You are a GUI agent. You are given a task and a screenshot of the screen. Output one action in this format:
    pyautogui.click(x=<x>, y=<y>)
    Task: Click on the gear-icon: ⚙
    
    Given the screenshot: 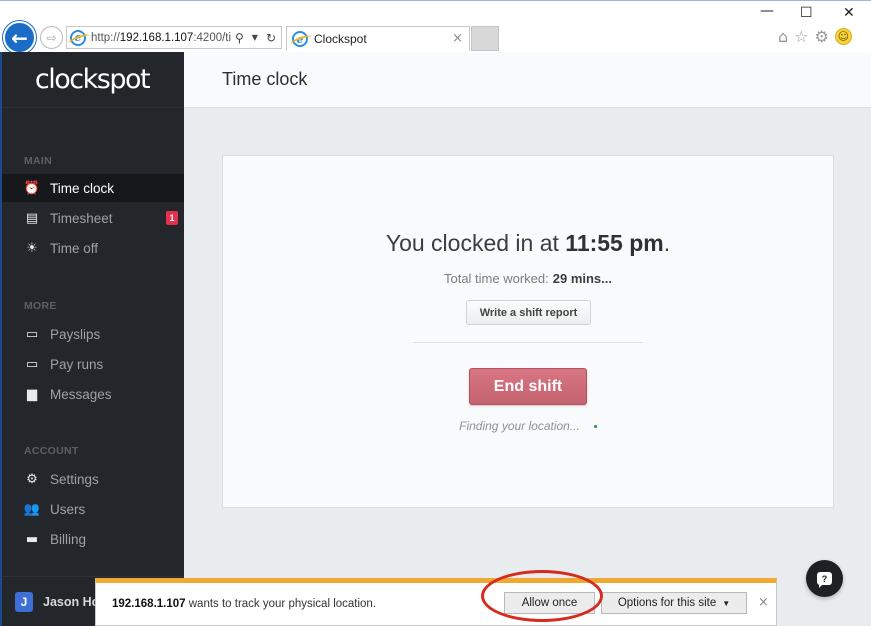 What is the action you would take?
    pyautogui.click(x=822, y=36)
    